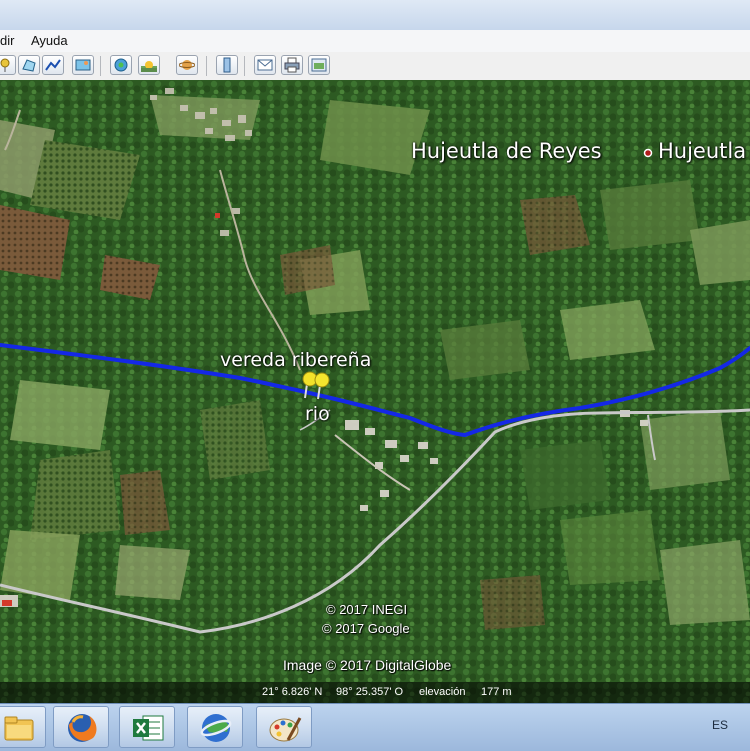 The image size is (750, 751). I want to click on taskbar: ES, so click(375, 727).